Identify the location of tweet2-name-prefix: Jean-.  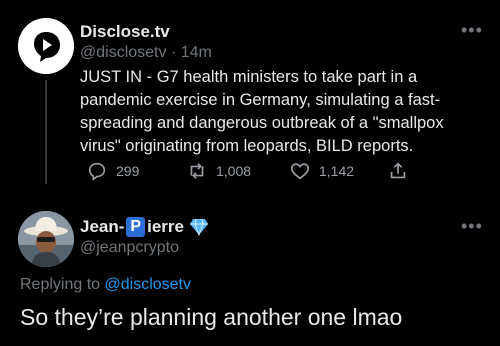
(102, 226).